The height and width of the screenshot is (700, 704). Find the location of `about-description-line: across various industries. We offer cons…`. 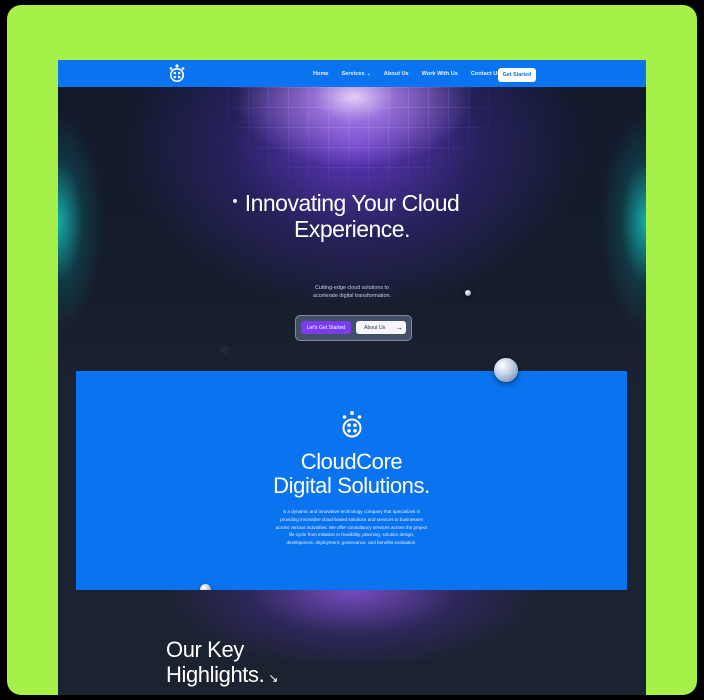

about-description-line: across various industries. We offer cons… is located at coordinates (351, 527).